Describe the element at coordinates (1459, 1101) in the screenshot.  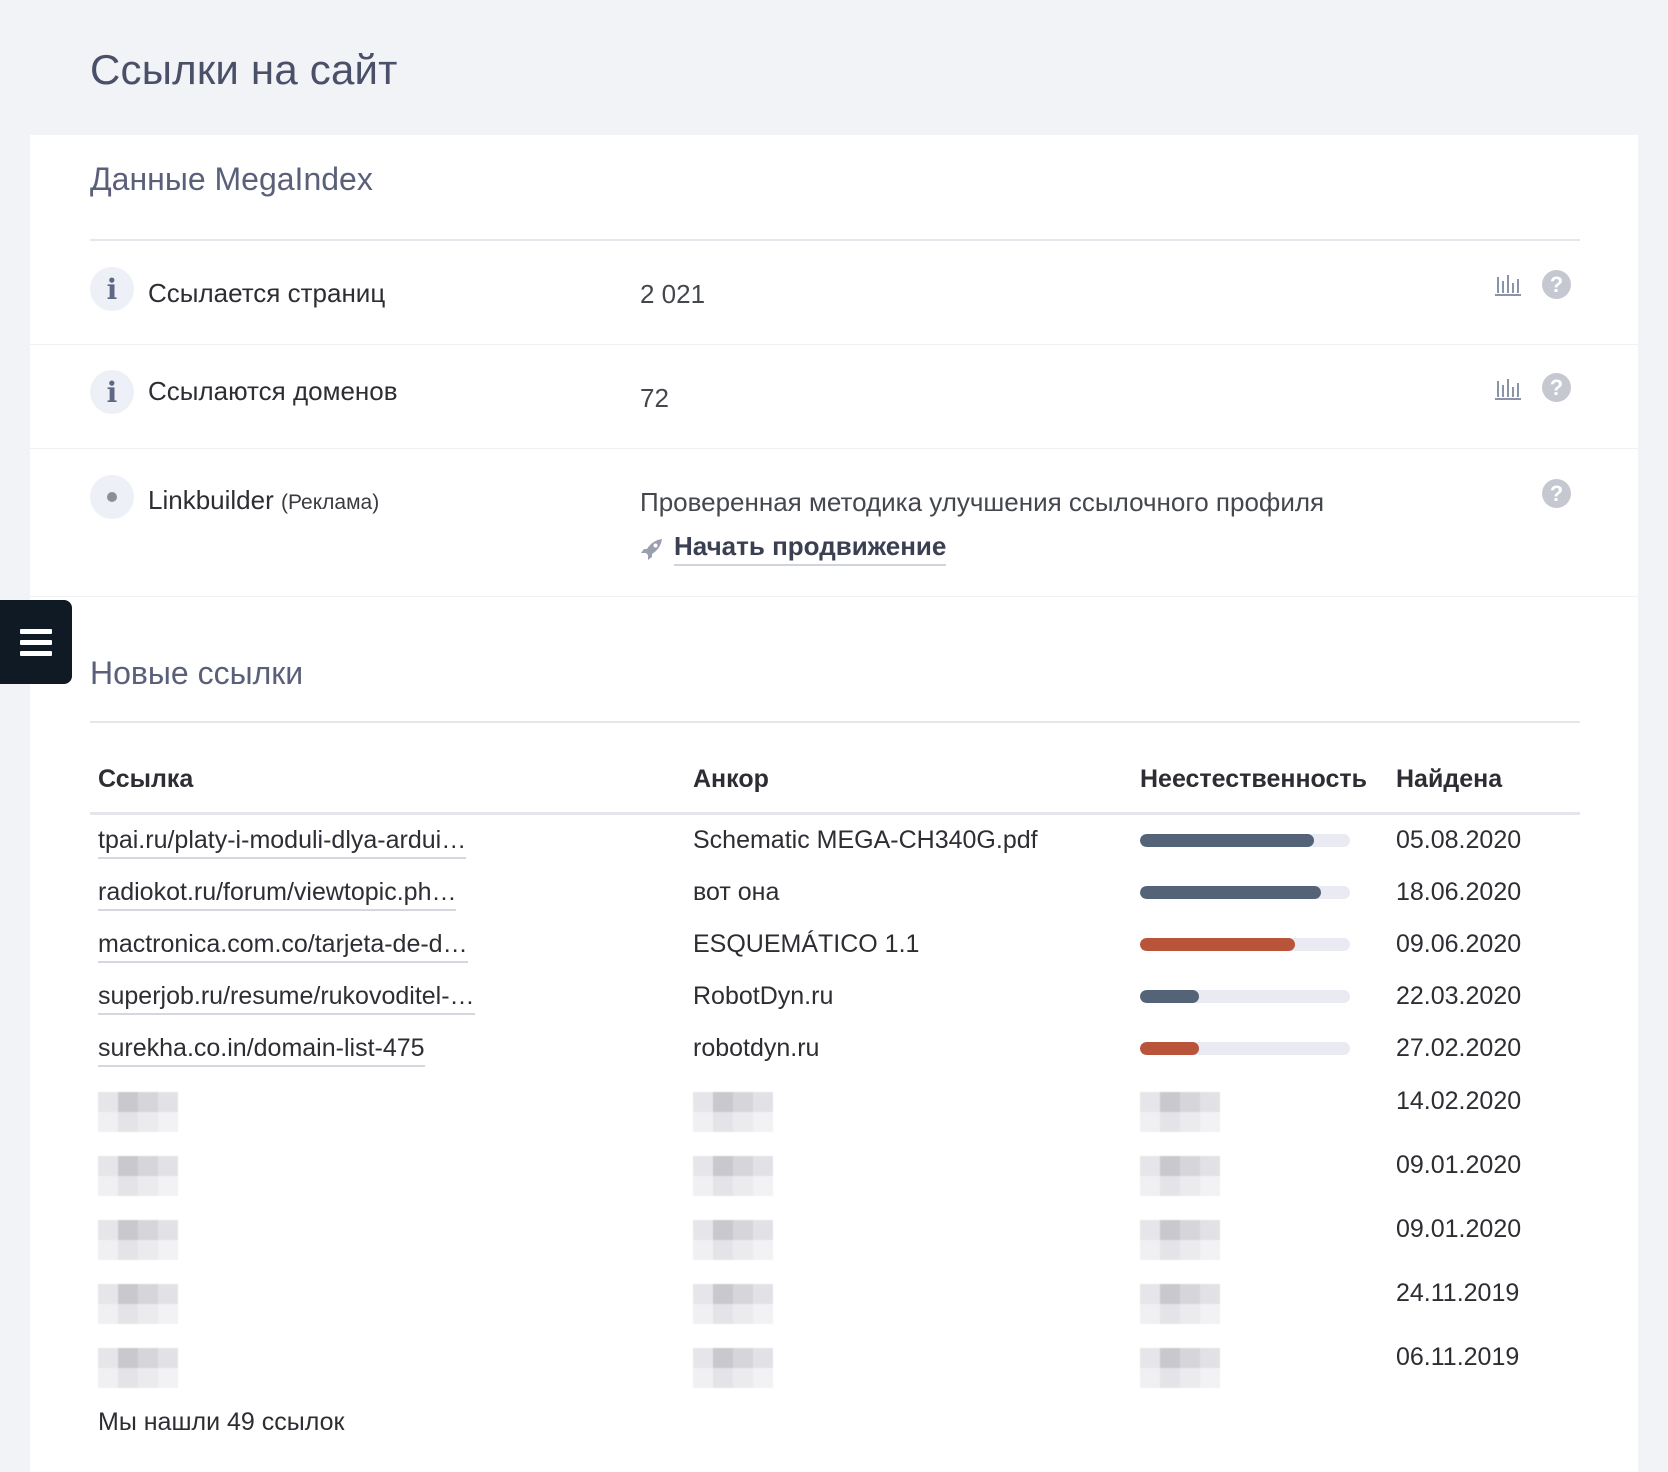
I see `found-date-cell: 14.02.2020` at that location.